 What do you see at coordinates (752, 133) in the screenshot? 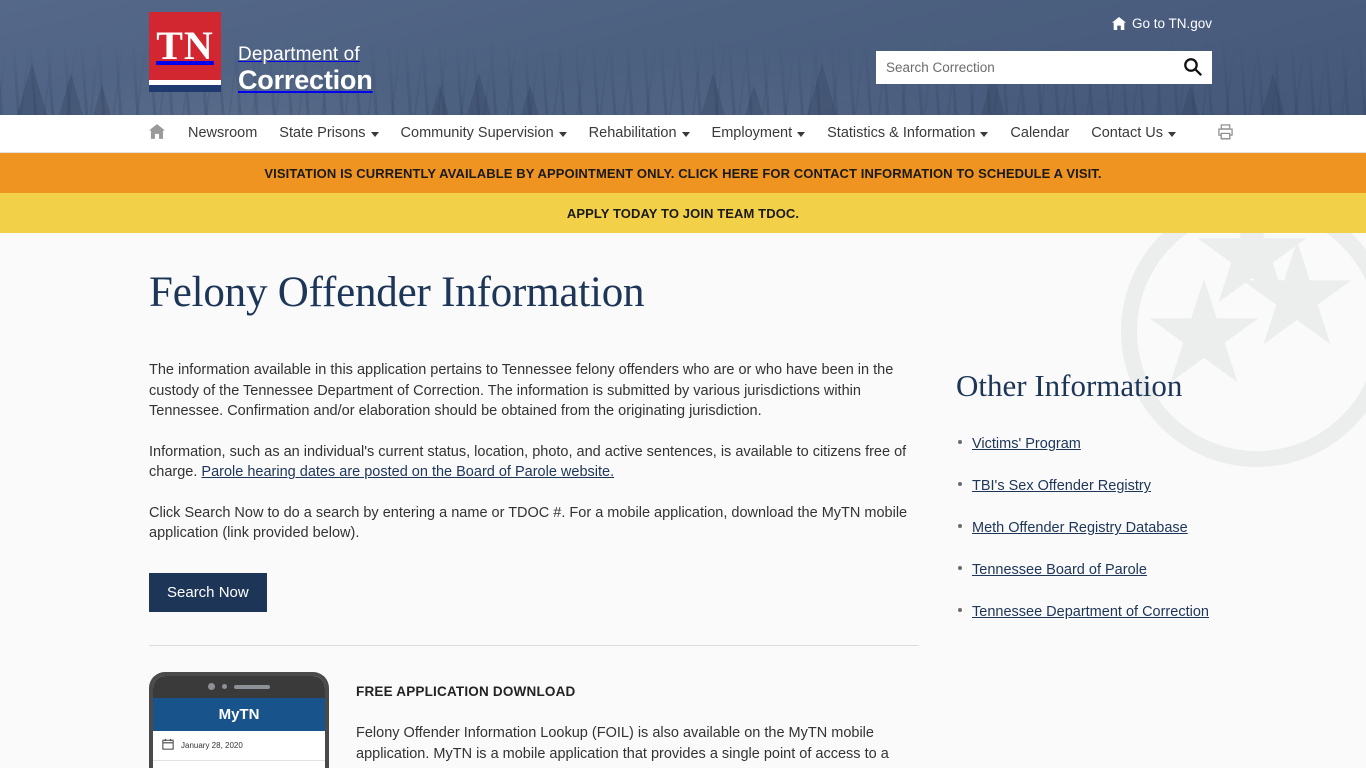
I see `nav-label: Employment` at bounding box center [752, 133].